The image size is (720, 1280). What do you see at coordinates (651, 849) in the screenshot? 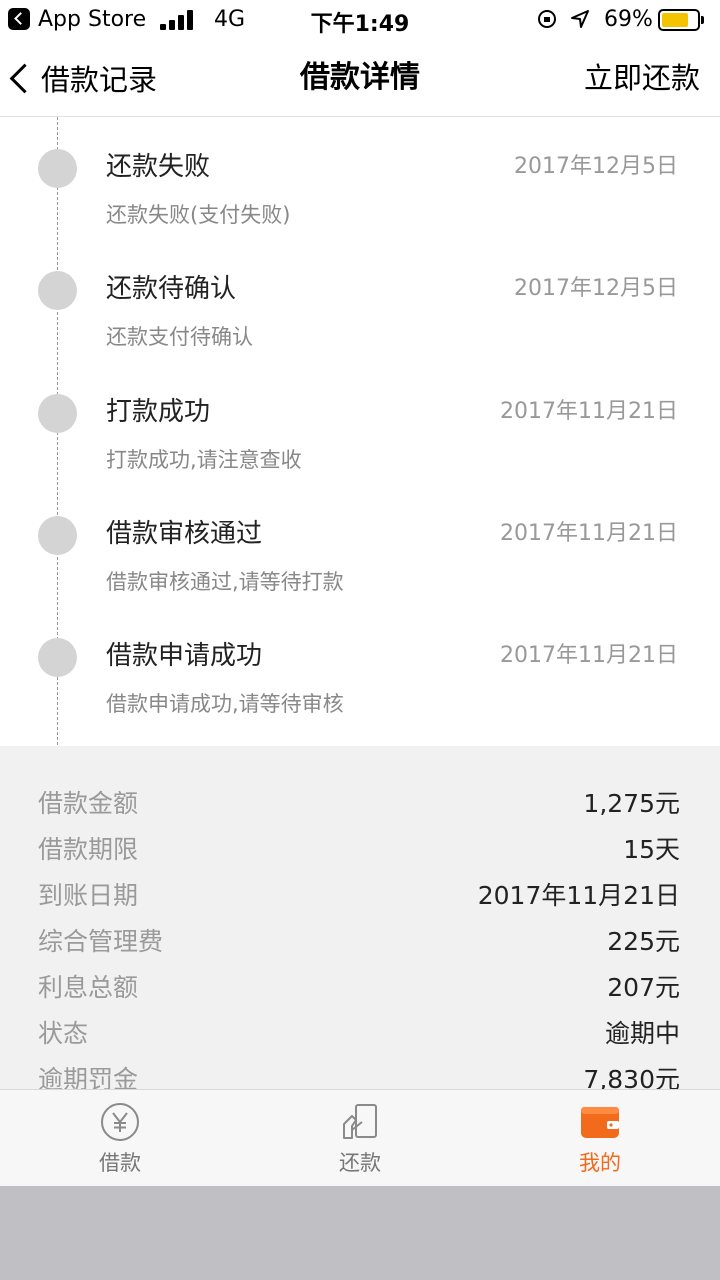
I see `detail-value: 15天` at bounding box center [651, 849].